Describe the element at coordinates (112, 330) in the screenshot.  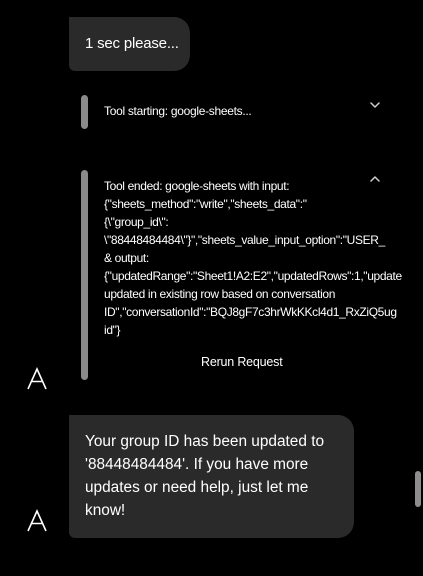
I see `tool-end-line: id"}` at that location.